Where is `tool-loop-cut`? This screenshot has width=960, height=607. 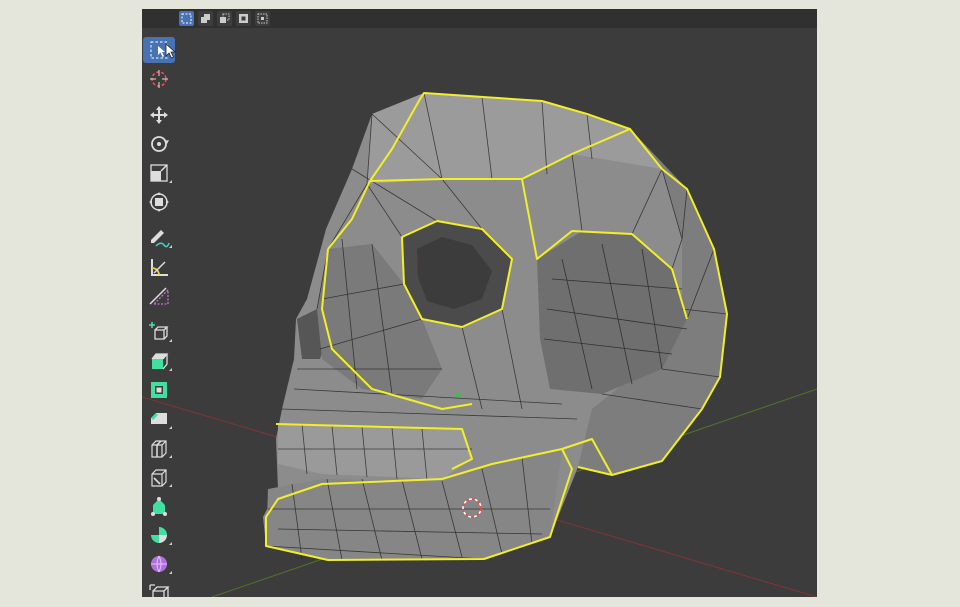 tool-loop-cut is located at coordinates (159, 448).